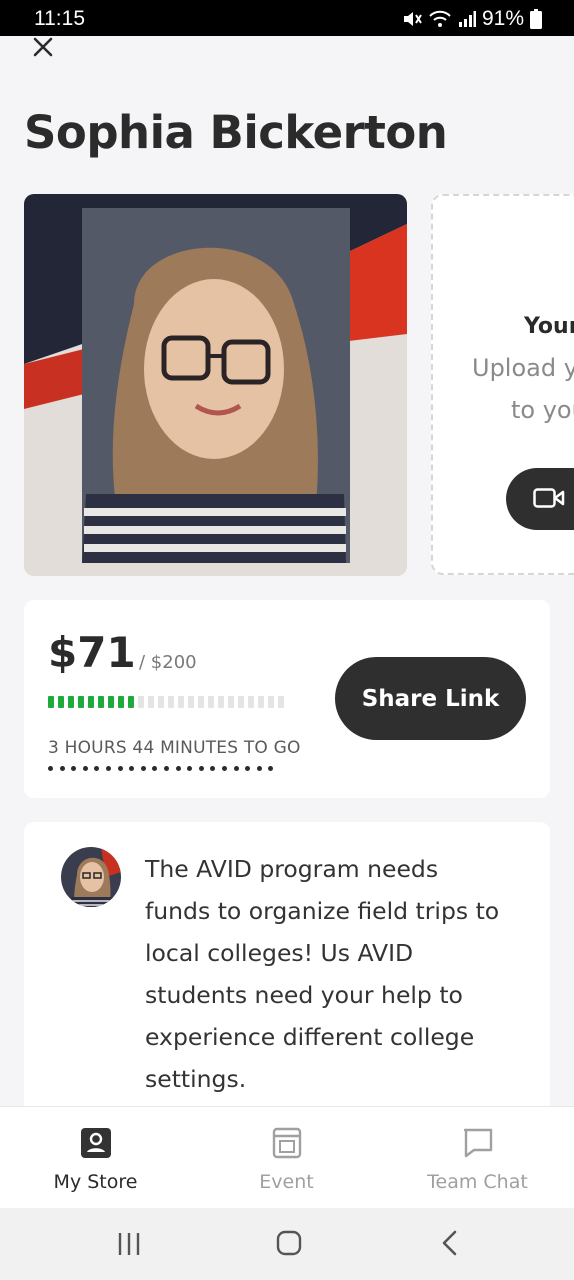 This screenshot has width=574, height=1280. I want to click on store-person-icon, so click(96, 1145).